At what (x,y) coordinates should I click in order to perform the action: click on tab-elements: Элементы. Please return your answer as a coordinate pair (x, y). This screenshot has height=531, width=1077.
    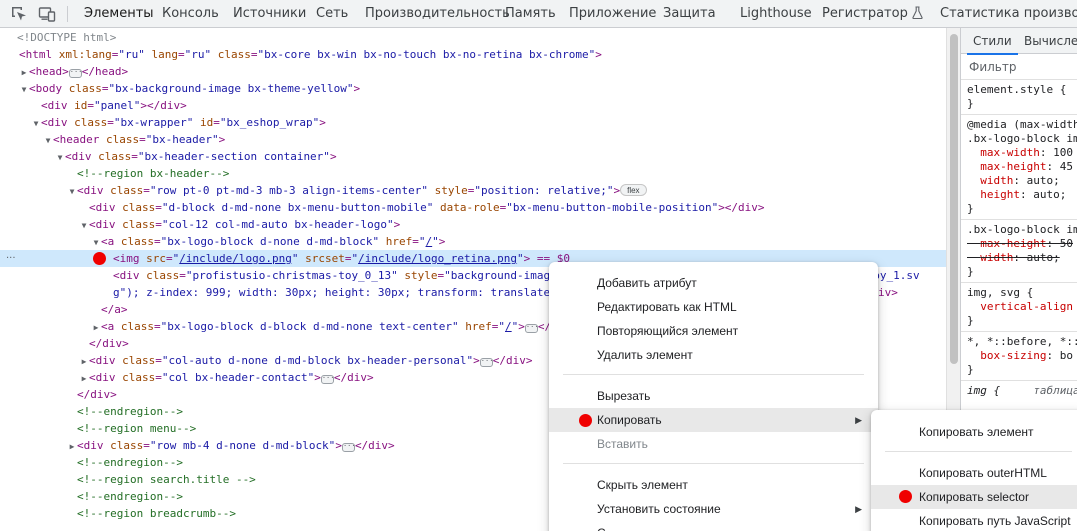
    Looking at the image, I should click on (119, 13).